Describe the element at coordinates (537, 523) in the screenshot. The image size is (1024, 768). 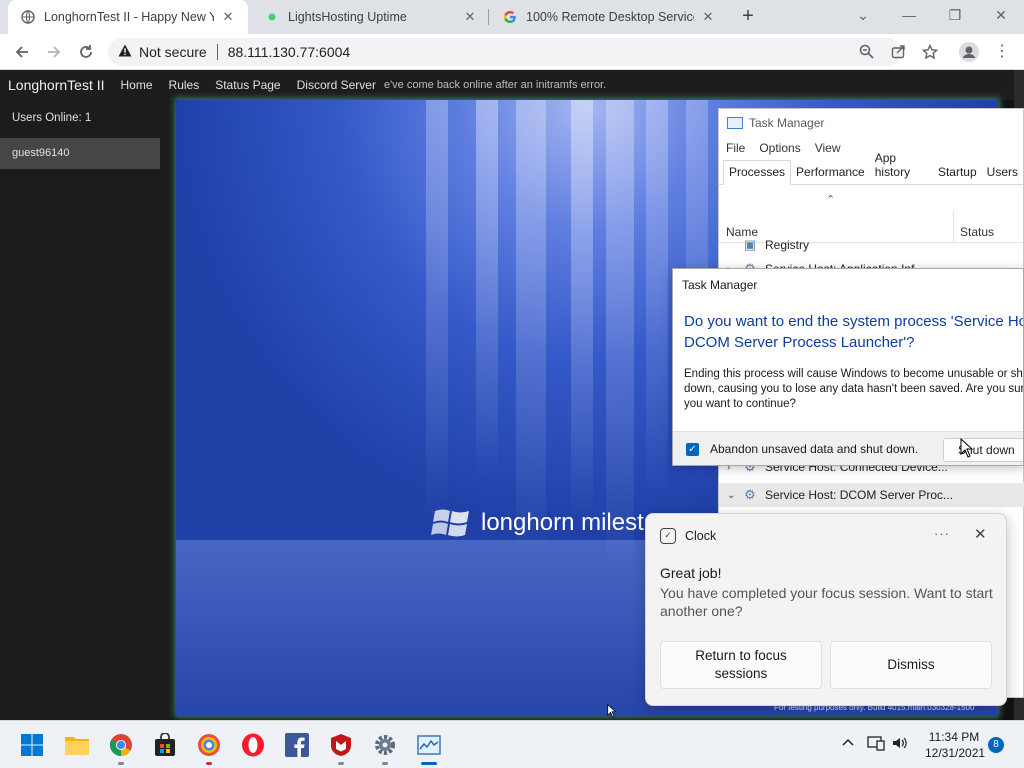
I see `longhorn-logo: longhorn milest` at that location.